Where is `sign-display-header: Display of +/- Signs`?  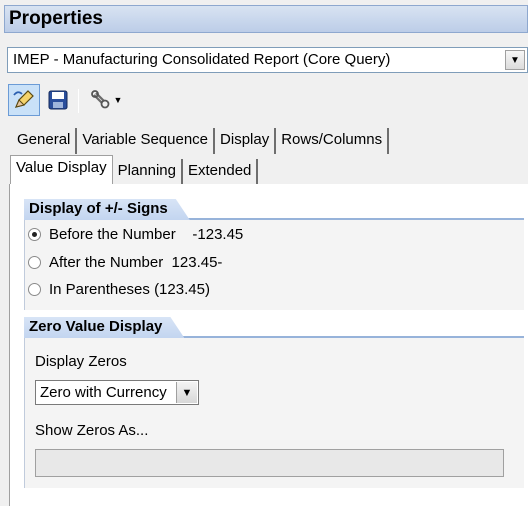 sign-display-header: Display of +/- Signs is located at coordinates (274, 209).